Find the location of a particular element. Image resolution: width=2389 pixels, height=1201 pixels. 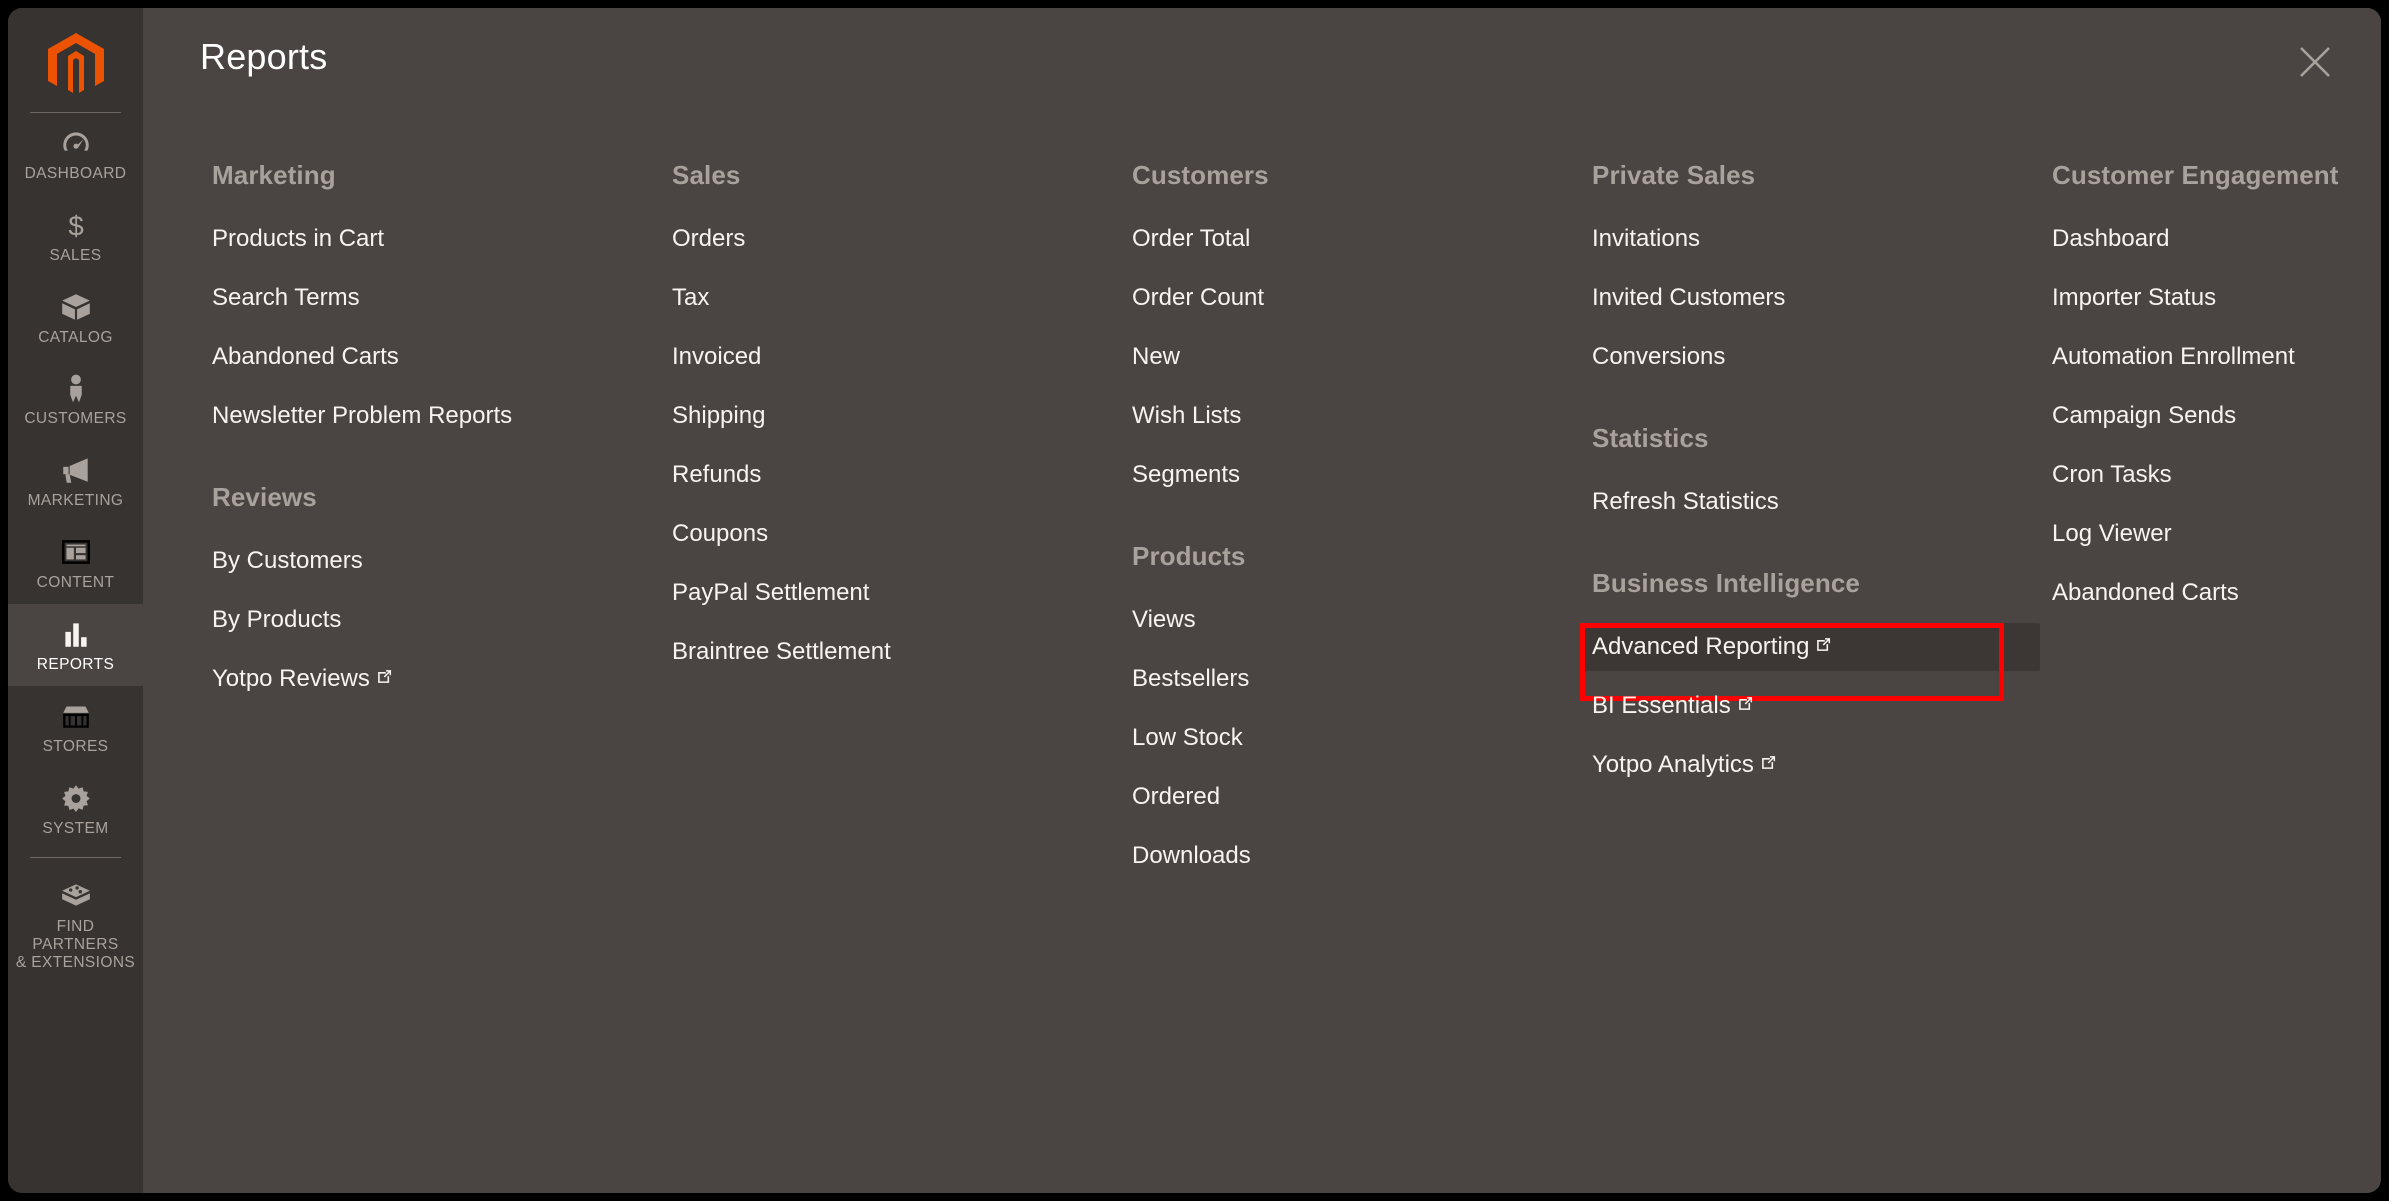

menu-link-label: Search Terms is located at coordinates (286, 297).